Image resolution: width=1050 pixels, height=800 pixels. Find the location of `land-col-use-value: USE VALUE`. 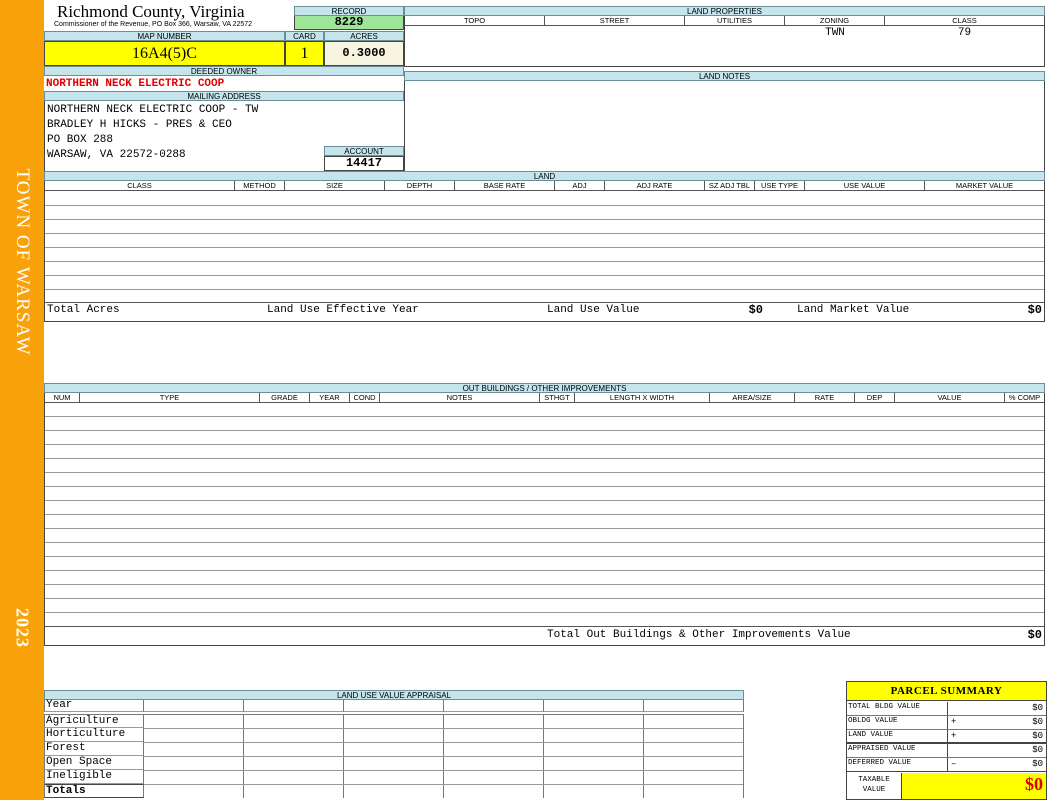

land-col-use-value: USE VALUE is located at coordinates (865, 186).